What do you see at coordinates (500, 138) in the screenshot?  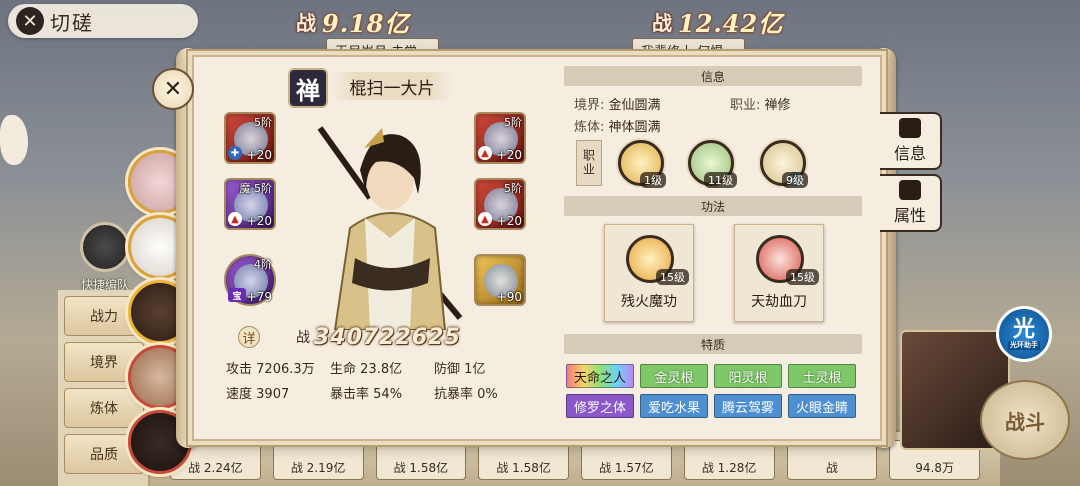 I see `equipment-slot-helmet: 5阶 ▲ +20` at bounding box center [500, 138].